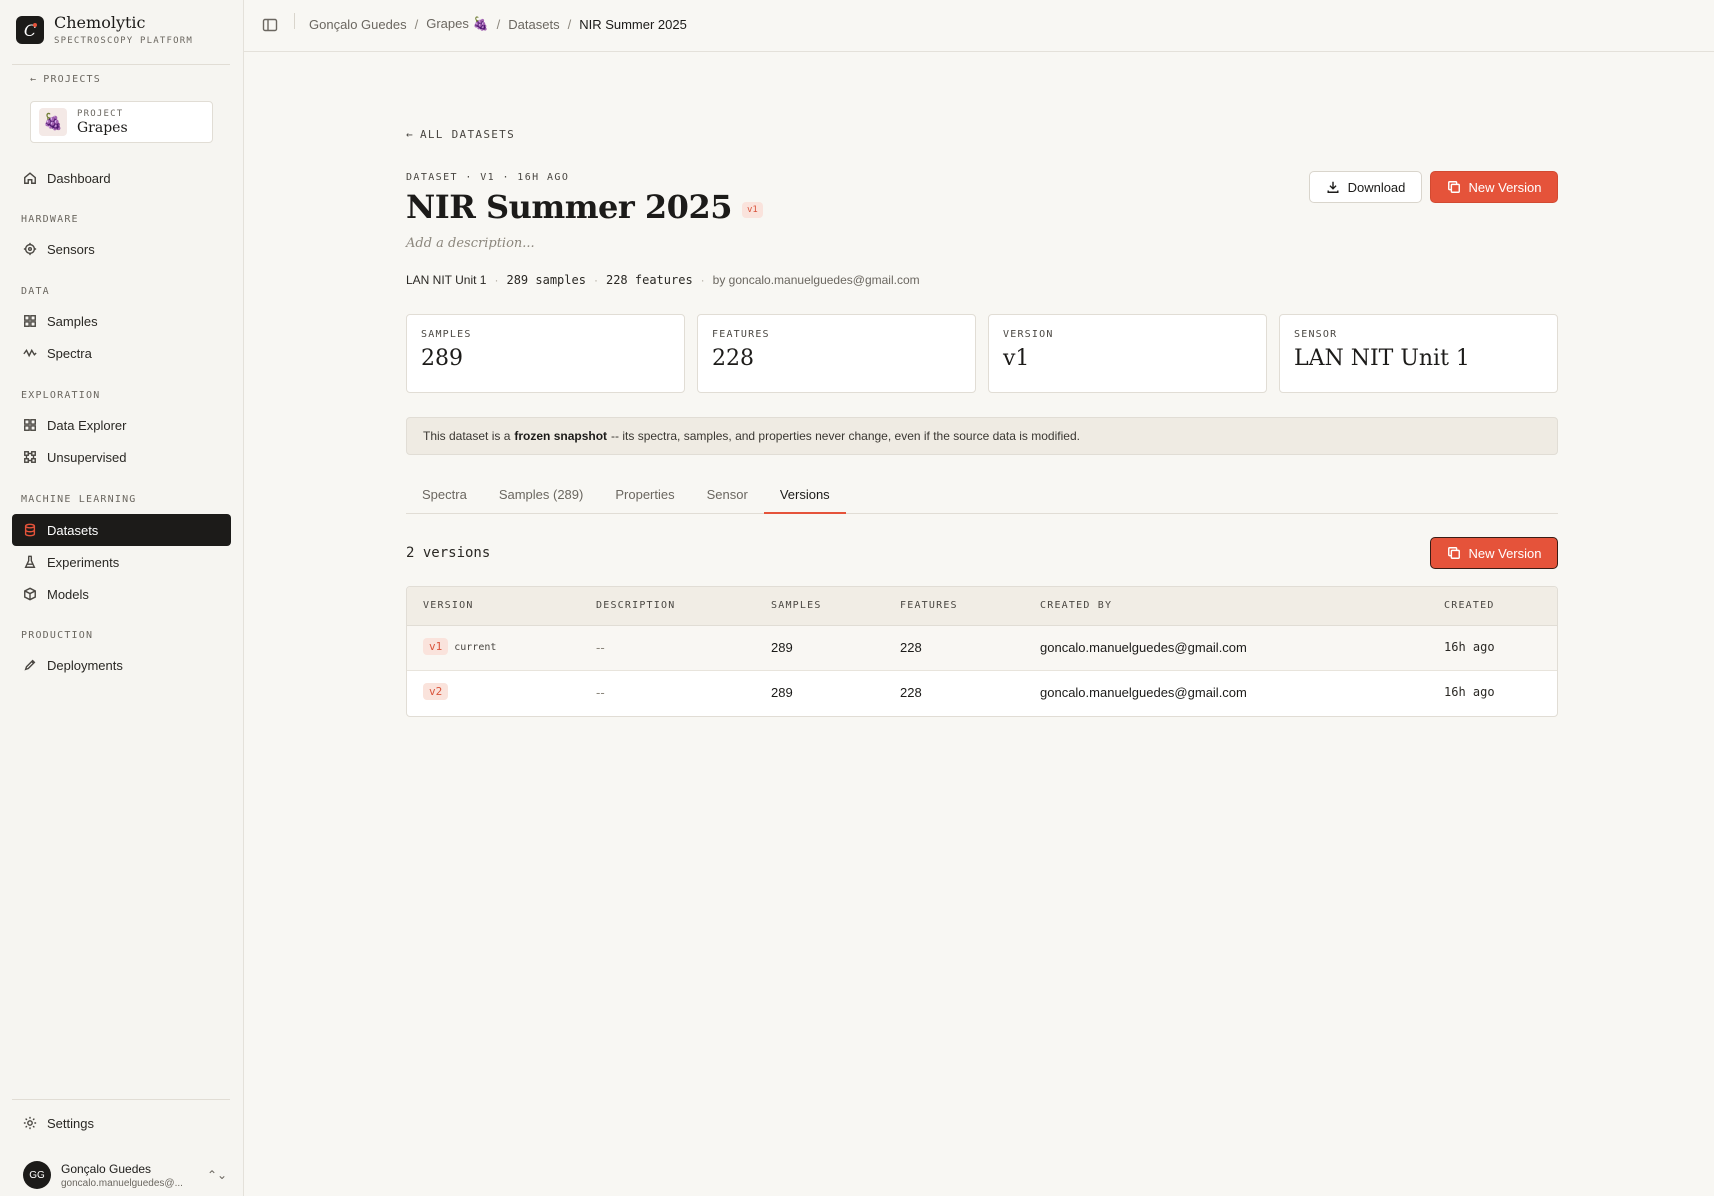 The width and height of the screenshot is (1714, 1196). Describe the element at coordinates (100, 22) in the screenshot. I see `brand-name: Chemolytic` at that location.